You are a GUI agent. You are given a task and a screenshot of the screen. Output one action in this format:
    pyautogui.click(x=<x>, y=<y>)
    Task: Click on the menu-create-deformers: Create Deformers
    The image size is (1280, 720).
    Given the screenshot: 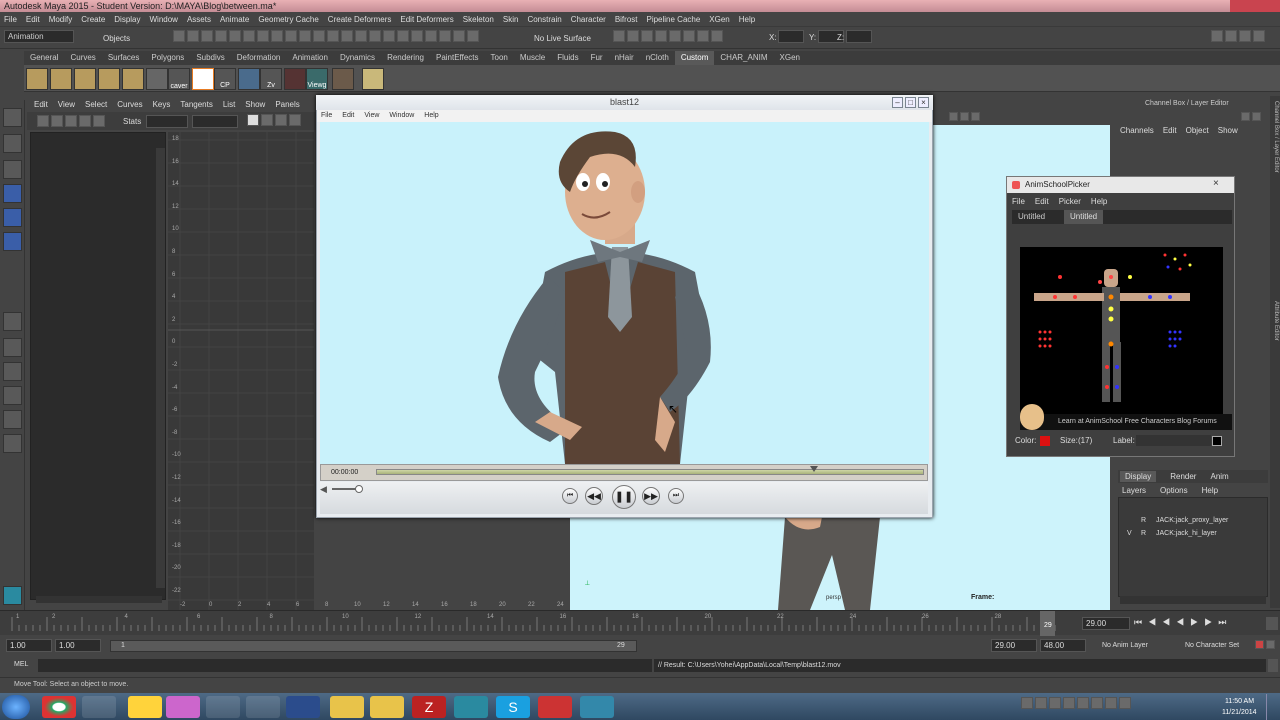 What is the action you would take?
    pyautogui.click(x=360, y=19)
    